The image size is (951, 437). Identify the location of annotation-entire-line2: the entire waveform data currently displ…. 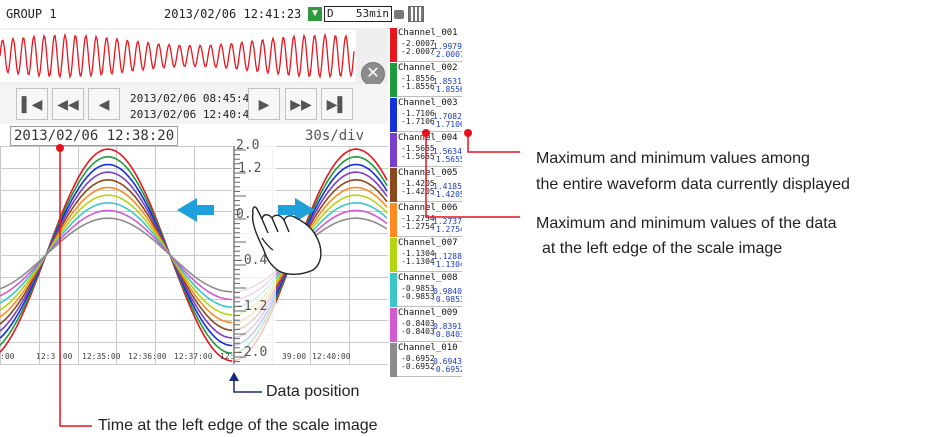
(693, 184).